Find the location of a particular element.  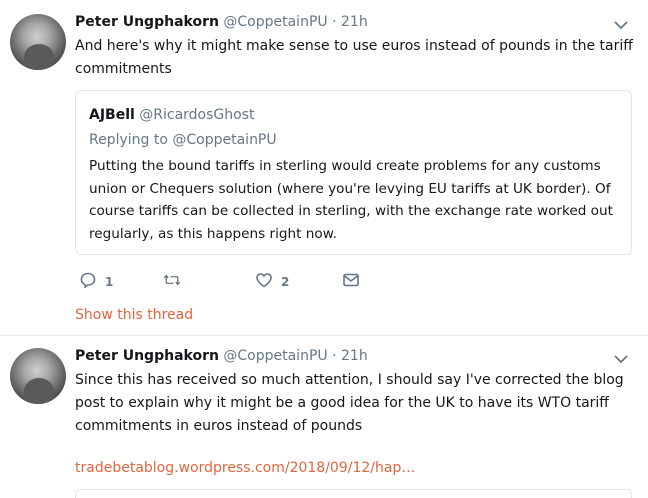

heart-icon is located at coordinates (264, 282).